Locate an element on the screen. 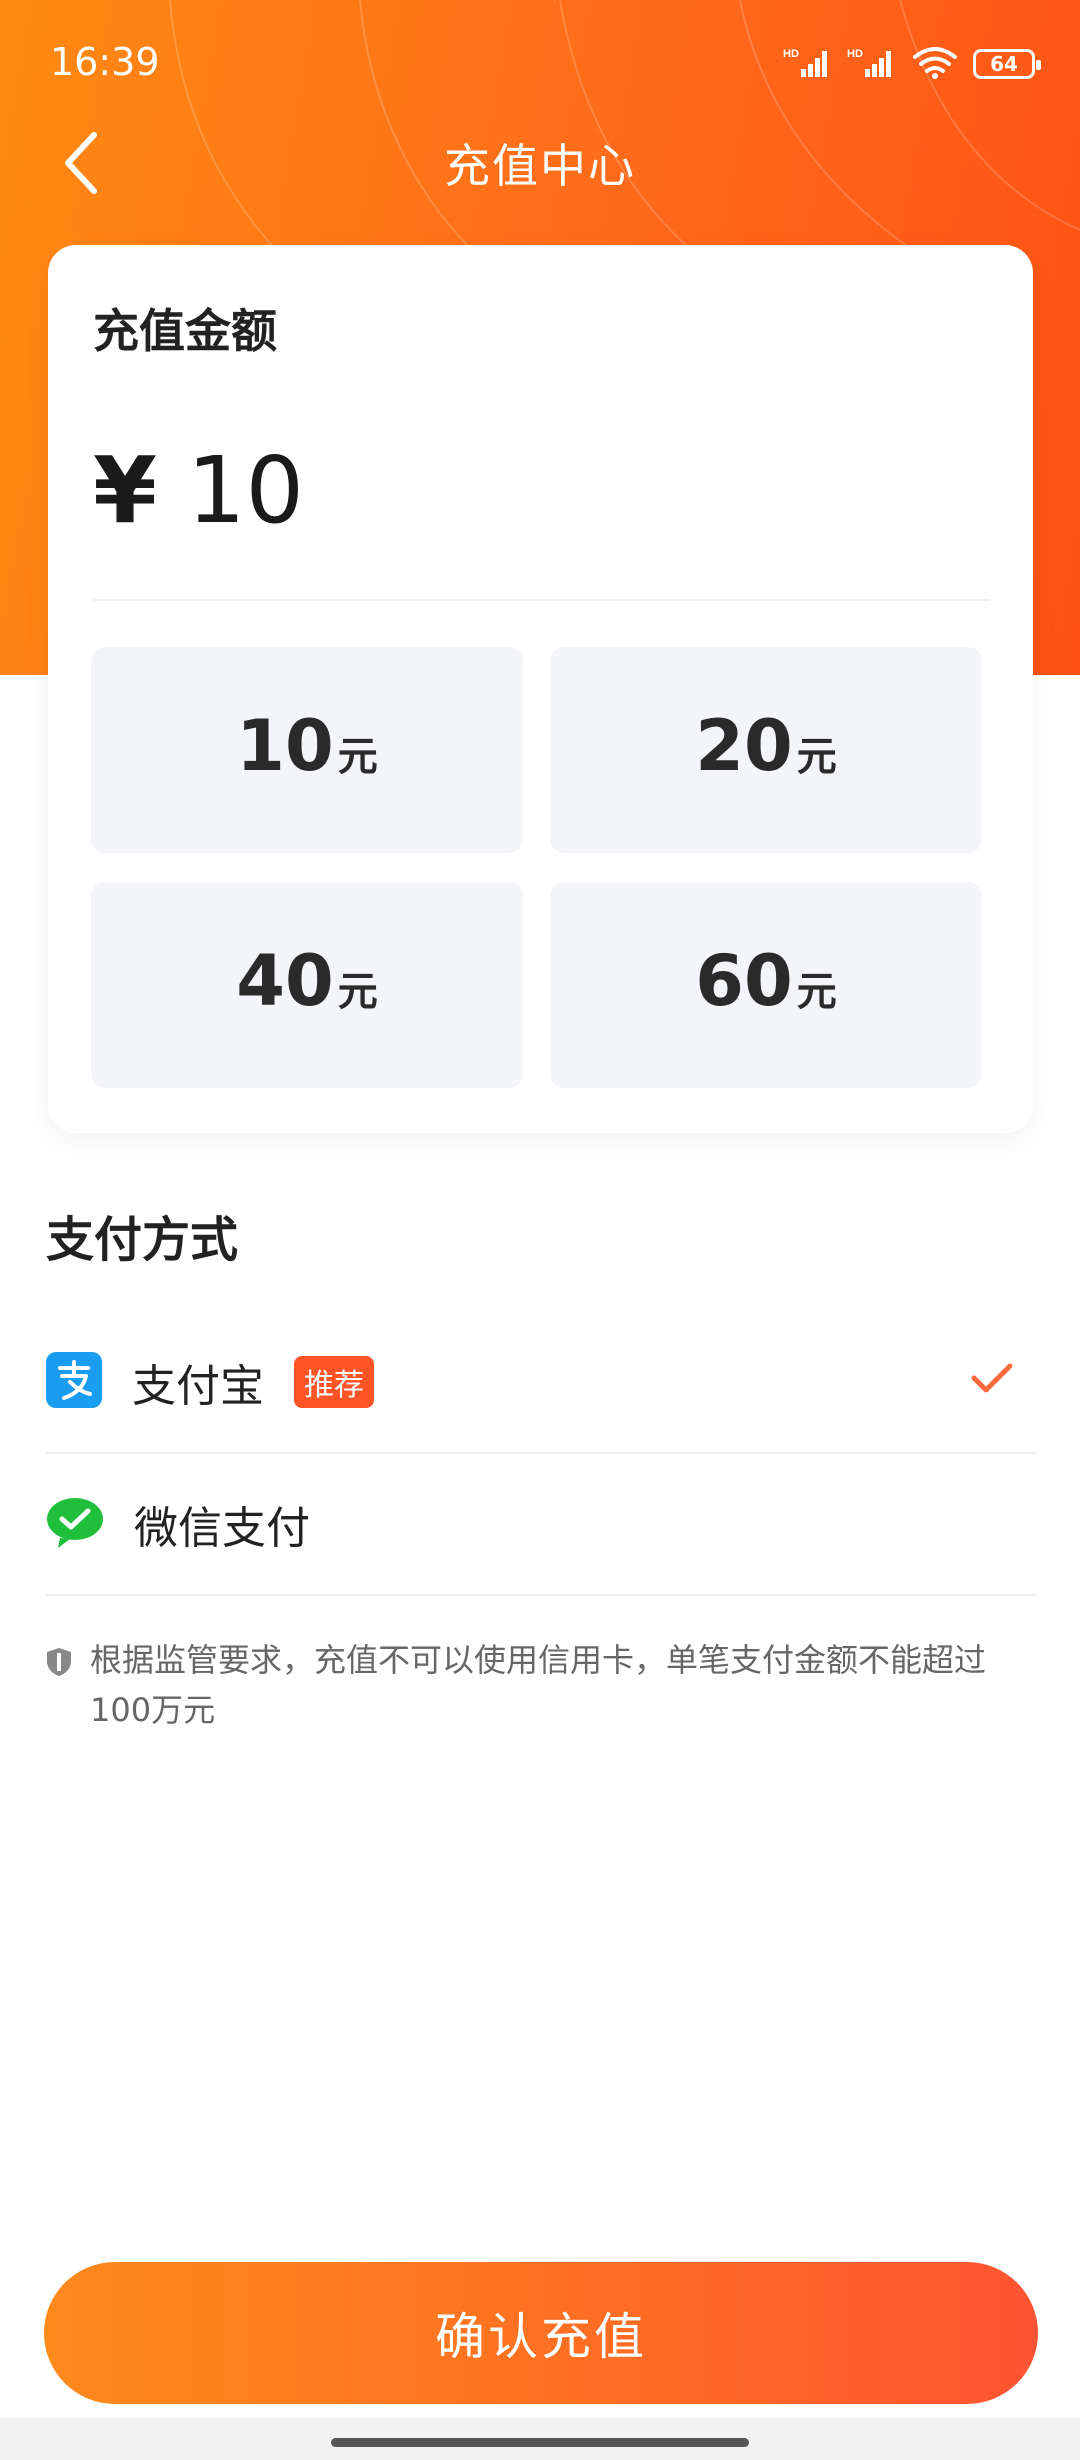  wifi-icon is located at coordinates (935, 64).